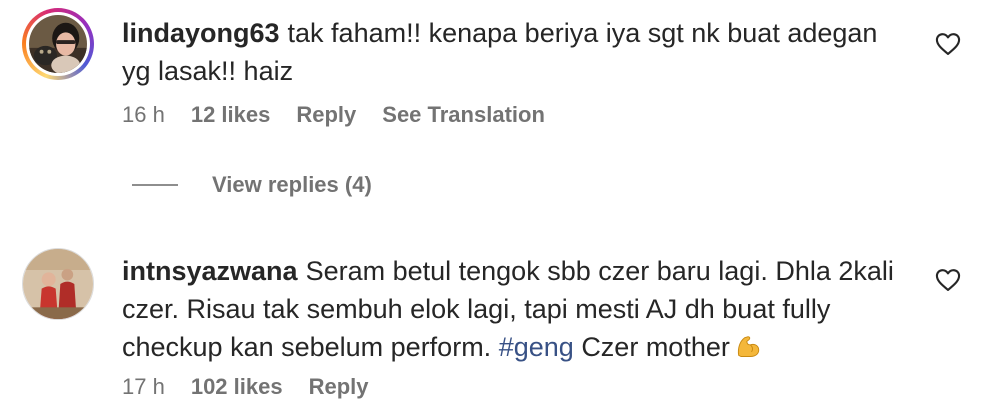 The height and width of the screenshot is (400, 988). What do you see at coordinates (748, 346) in the screenshot?
I see `flexed-biceps-emoji` at bounding box center [748, 346].